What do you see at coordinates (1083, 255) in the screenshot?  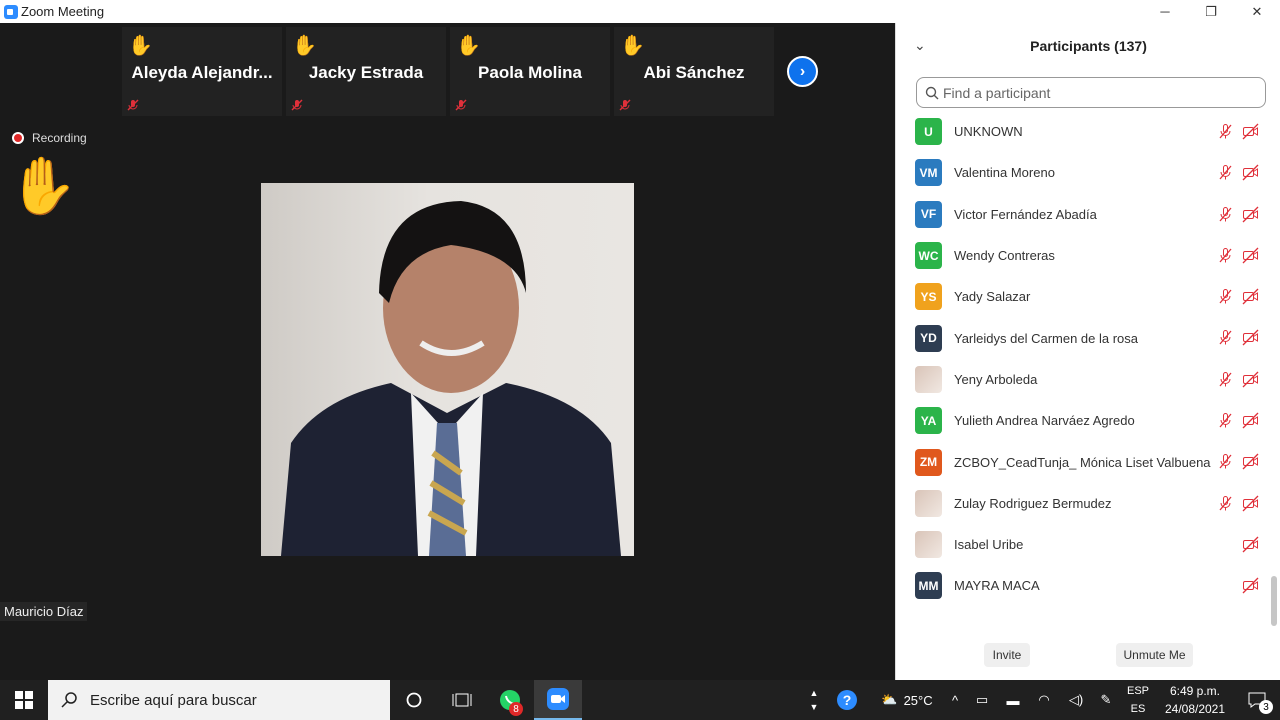 I see `participant-row: WC Wendy Contreras` at bounding box center [1083, 255].